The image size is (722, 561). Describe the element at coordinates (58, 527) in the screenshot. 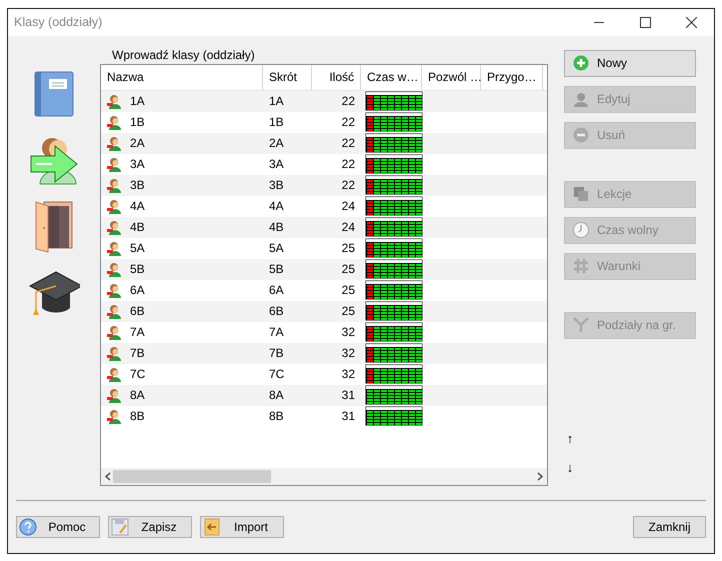

I see `footer-button: Pomoc` at that location.